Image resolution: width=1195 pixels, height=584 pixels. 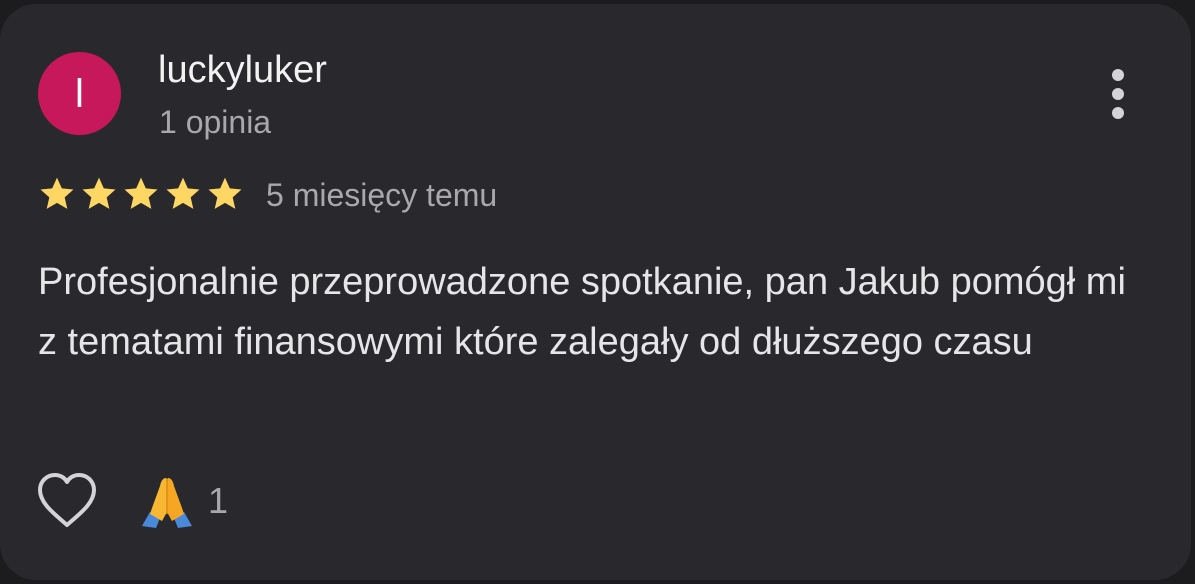 I want to click on star-rating, so click(x=141, y=194).